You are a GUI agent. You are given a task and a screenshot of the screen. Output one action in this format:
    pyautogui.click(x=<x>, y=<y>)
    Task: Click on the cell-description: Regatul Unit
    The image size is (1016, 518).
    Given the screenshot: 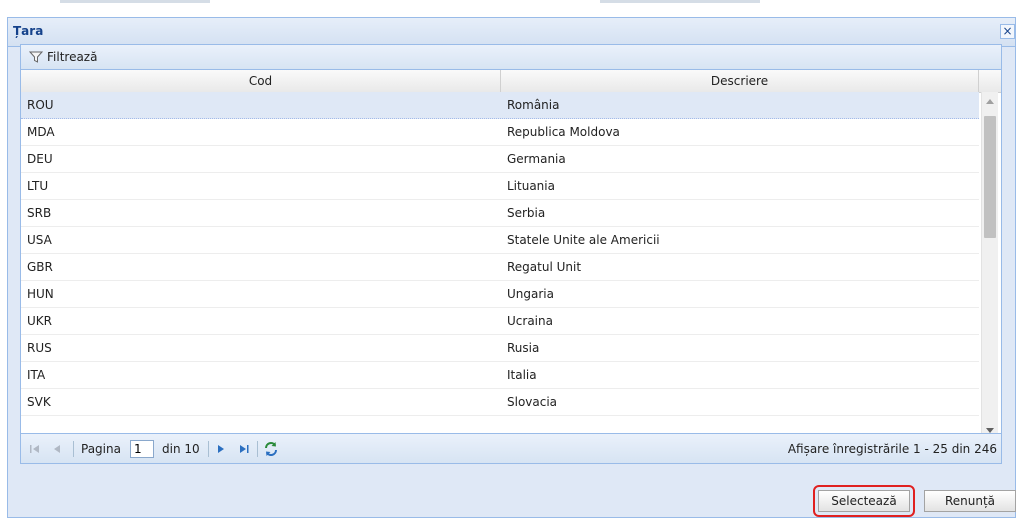 What is the action you would take?
    pyautogui.click(x=544, y=267)
    